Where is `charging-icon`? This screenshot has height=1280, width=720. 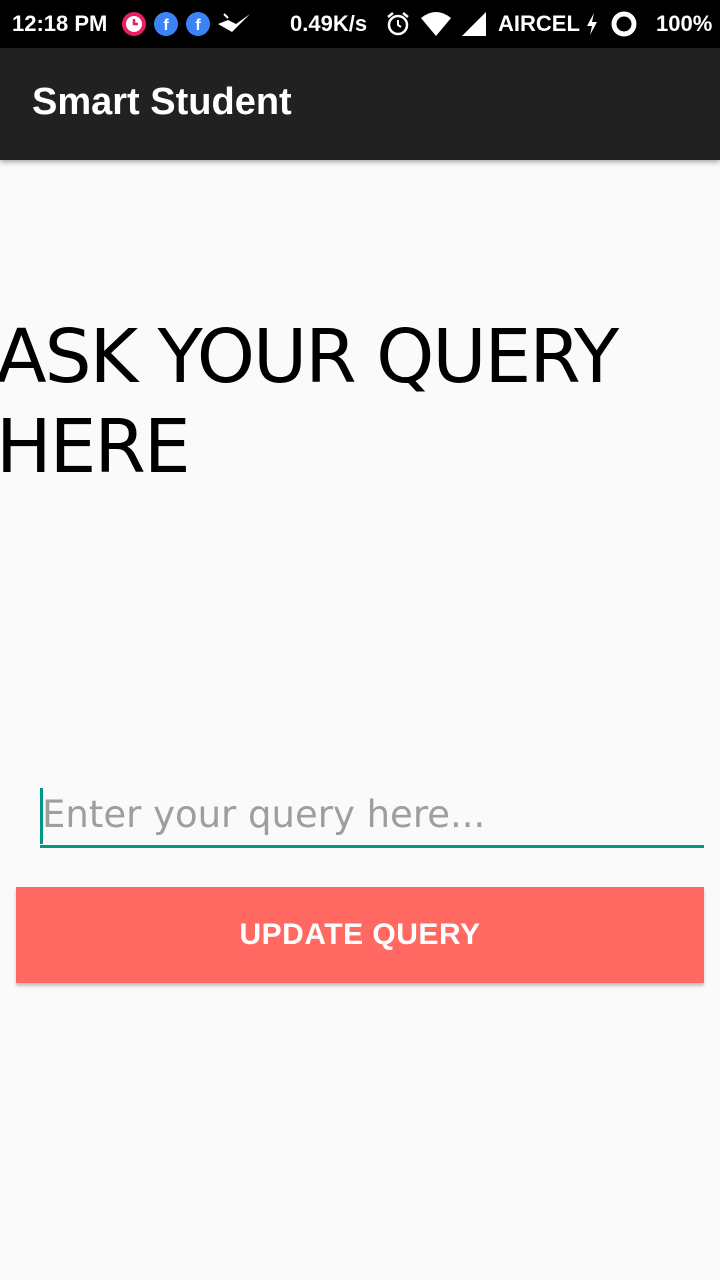
charging-icon is located at coordinates (592, 24).